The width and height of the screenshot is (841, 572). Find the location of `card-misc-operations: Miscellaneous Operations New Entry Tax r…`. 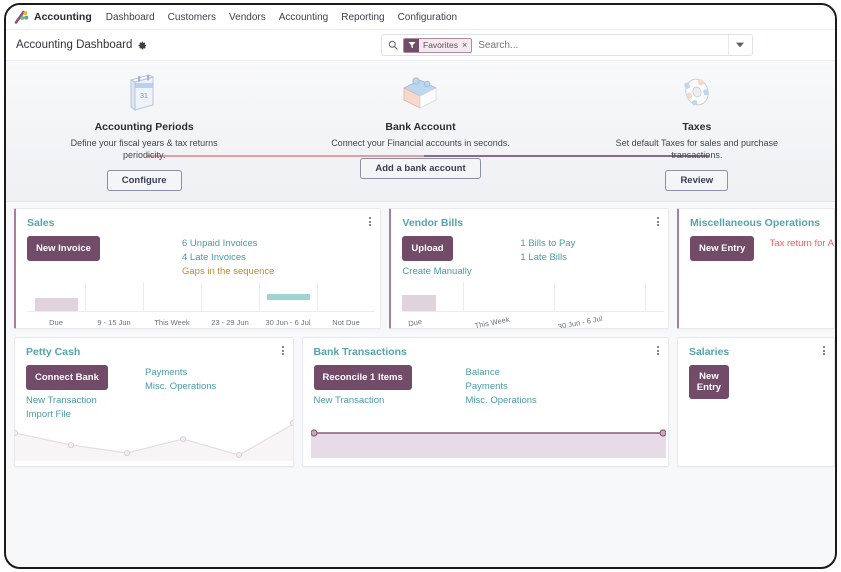

card-misc-operations: Miscellaneous Operations New Entry Tax r… is located at coordinates (755, 268).